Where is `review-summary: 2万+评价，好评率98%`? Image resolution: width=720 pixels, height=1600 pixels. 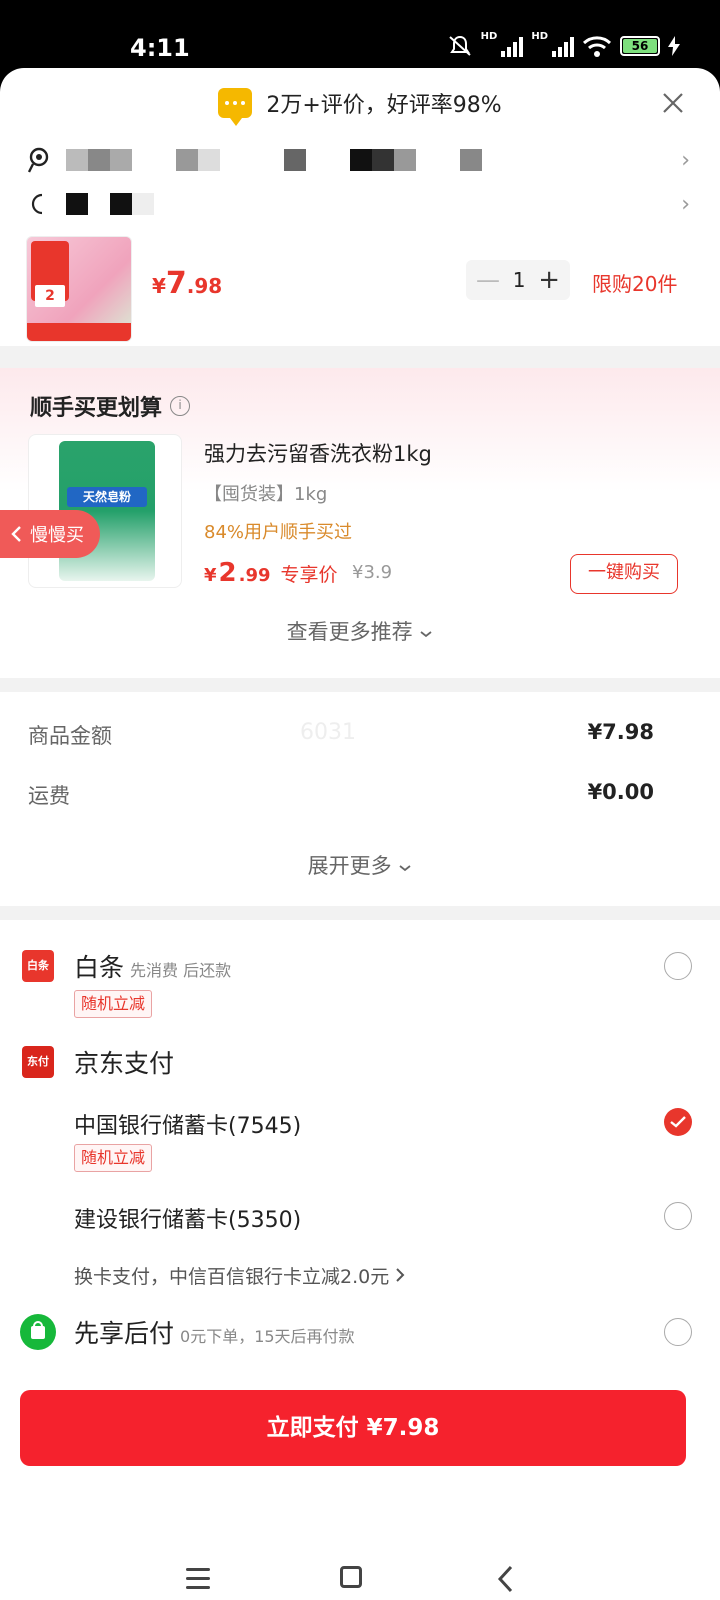 review-summary: 2万+评价，好评率98% is located at coordinates (384, 105).